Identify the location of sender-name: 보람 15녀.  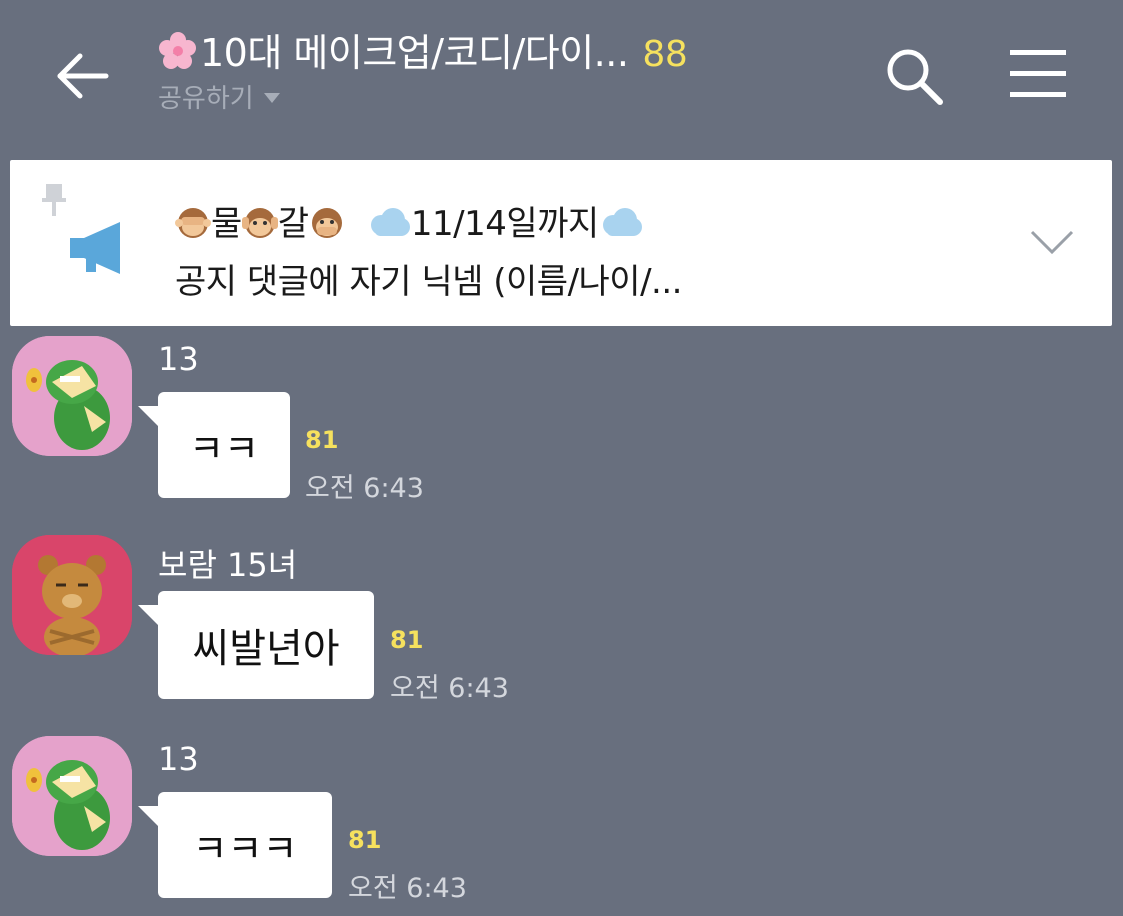
(228, 565).